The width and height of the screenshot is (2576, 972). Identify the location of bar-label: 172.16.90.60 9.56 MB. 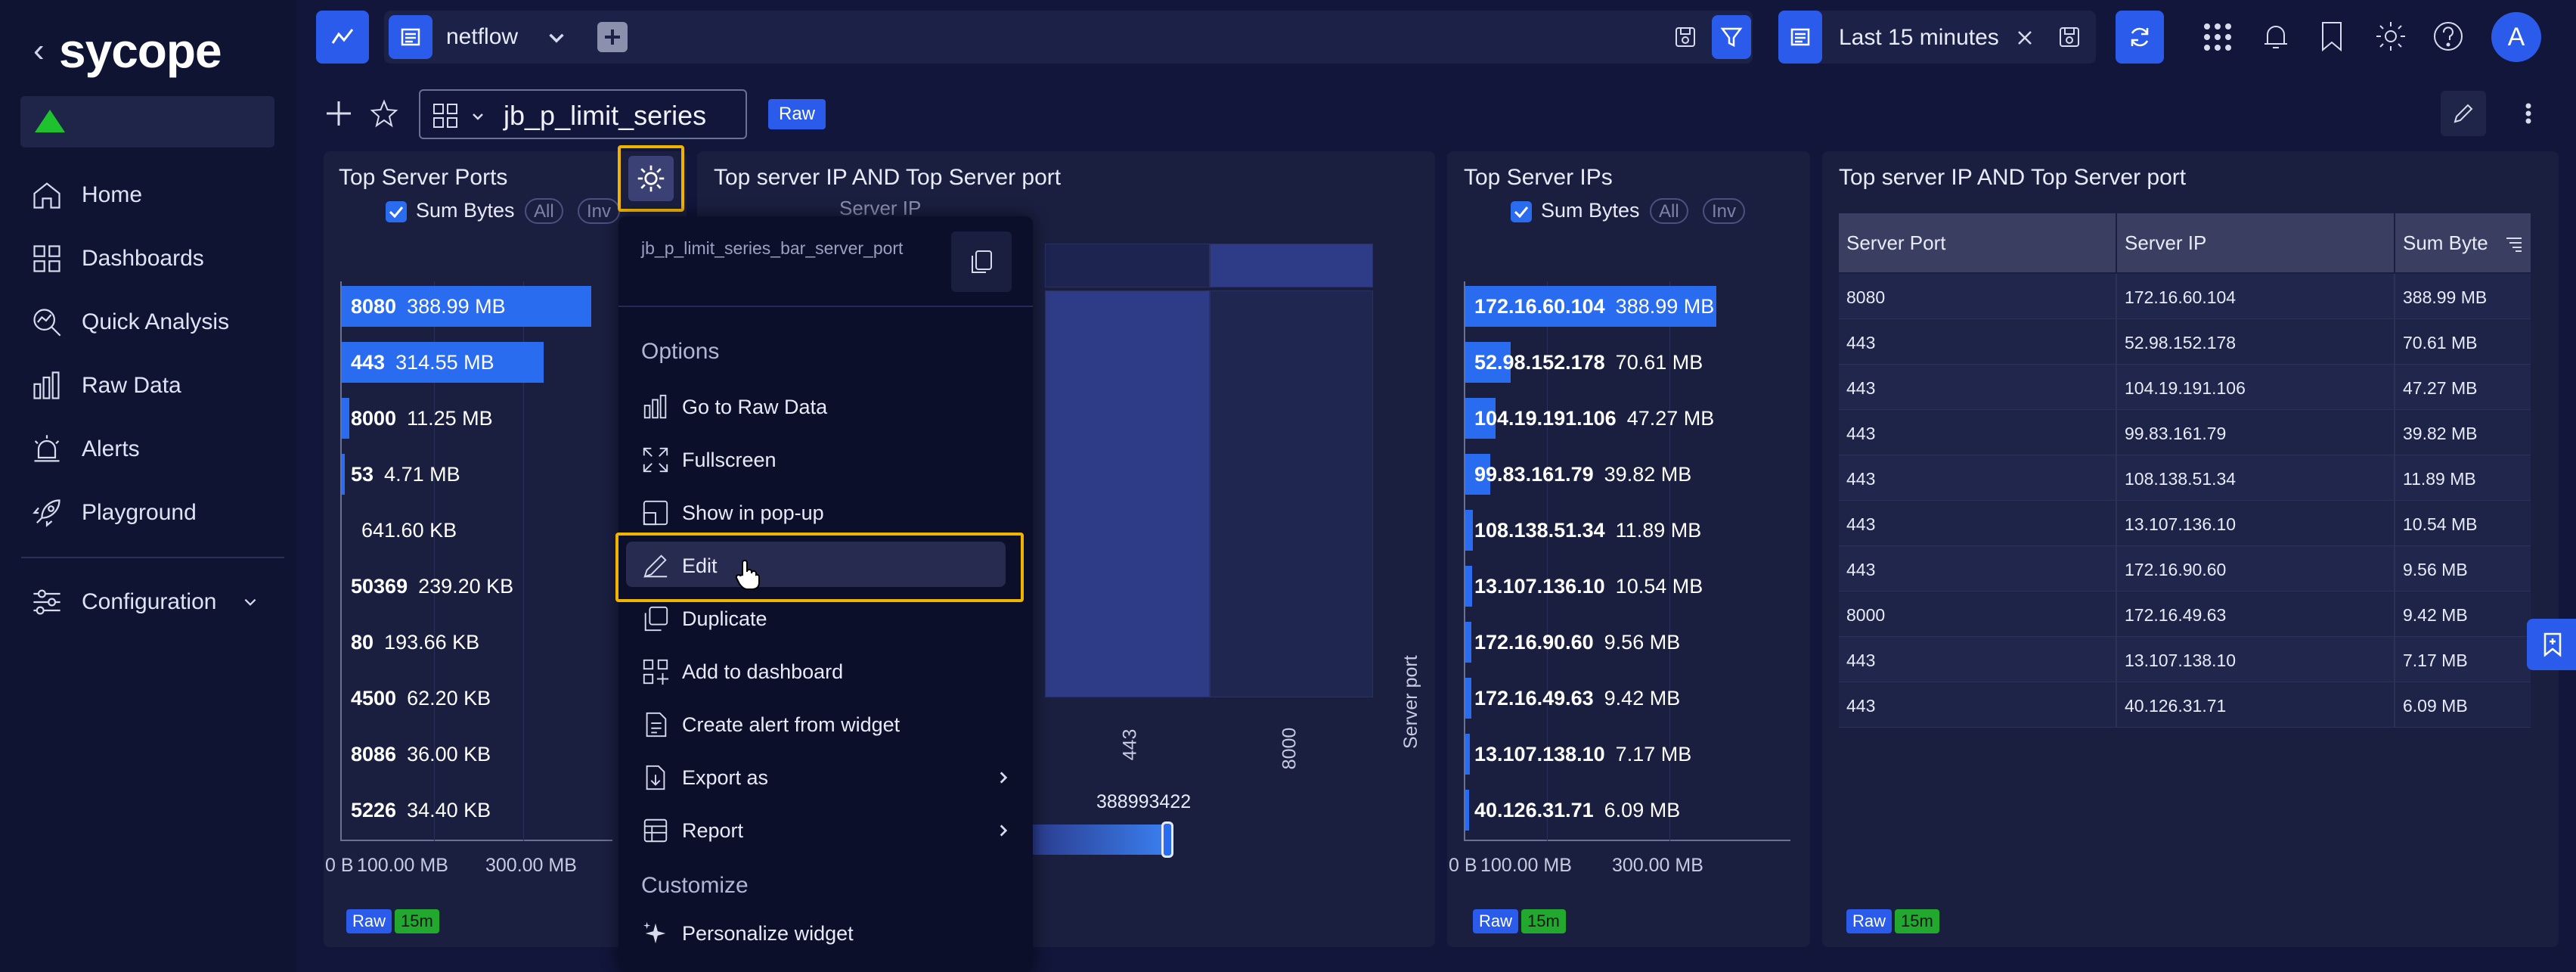
(1577, 642).